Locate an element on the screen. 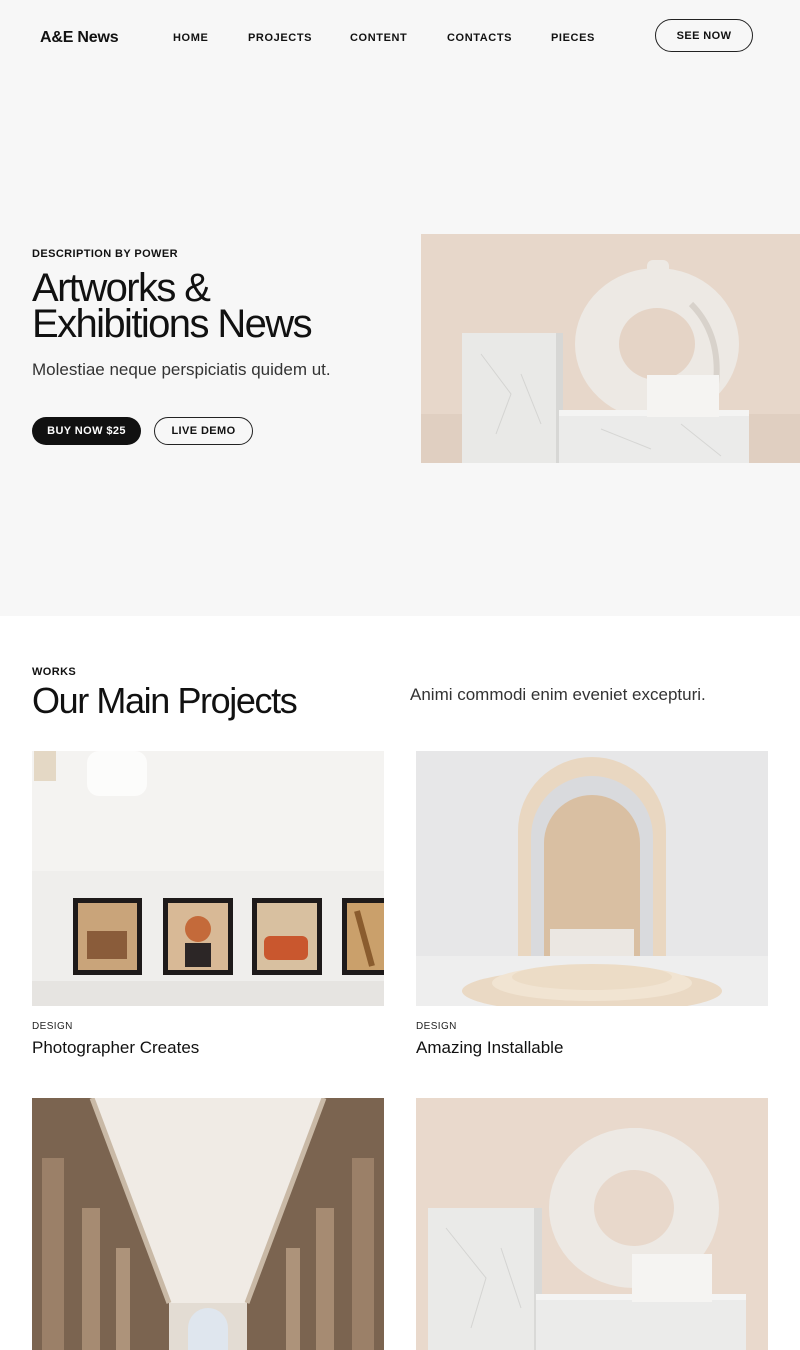 Image resolution: width=800 pixels, height=1350 pixels. projects-description: Animi commodi enim eveniet excepturi. is located at coordinates (558, 694).